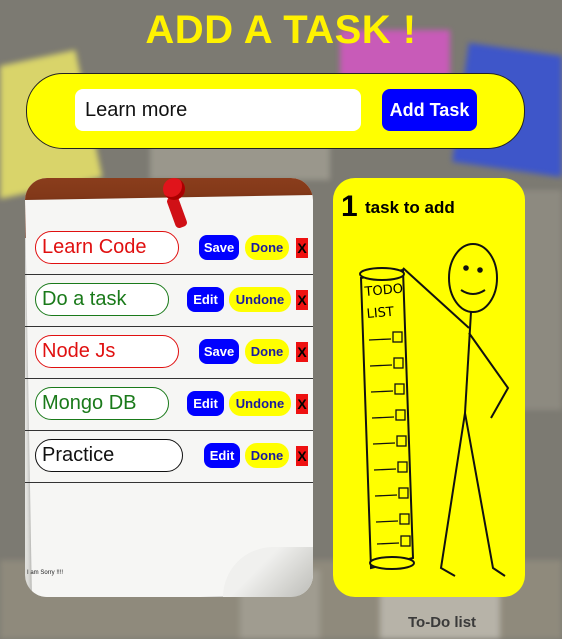 The height and width of the screenshot is (639, 562). What do you see at coordinates (429, 110) in the screenshot?
I see `add-task-button: Add Task` at bounding box center [429, 110].